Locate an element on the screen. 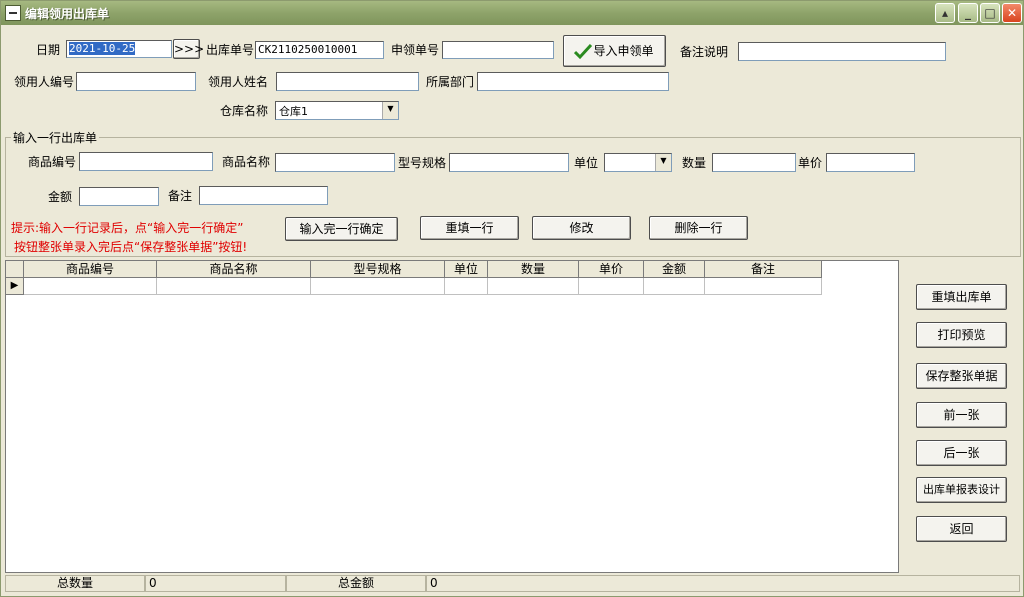 This screenshot has width=1024, height=597. refill-line-button: 重填一行 is located at coordinates (469, 228).